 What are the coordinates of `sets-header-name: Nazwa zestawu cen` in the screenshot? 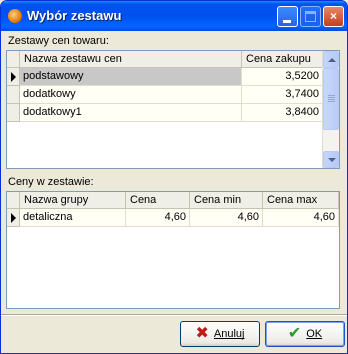 It's located at (131, 59).